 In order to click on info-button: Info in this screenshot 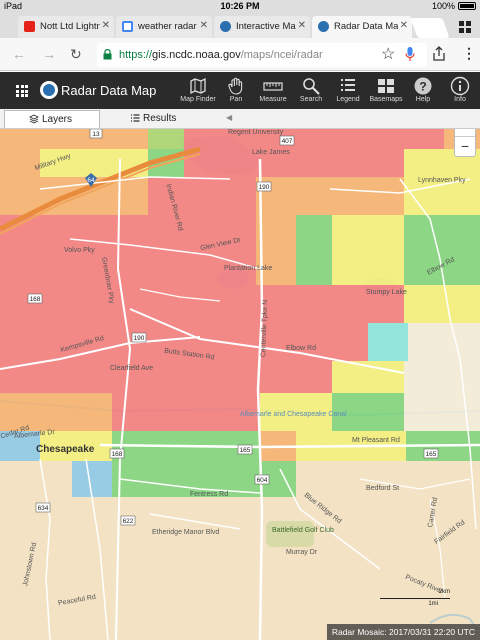, I will do `click(460, 89)`.